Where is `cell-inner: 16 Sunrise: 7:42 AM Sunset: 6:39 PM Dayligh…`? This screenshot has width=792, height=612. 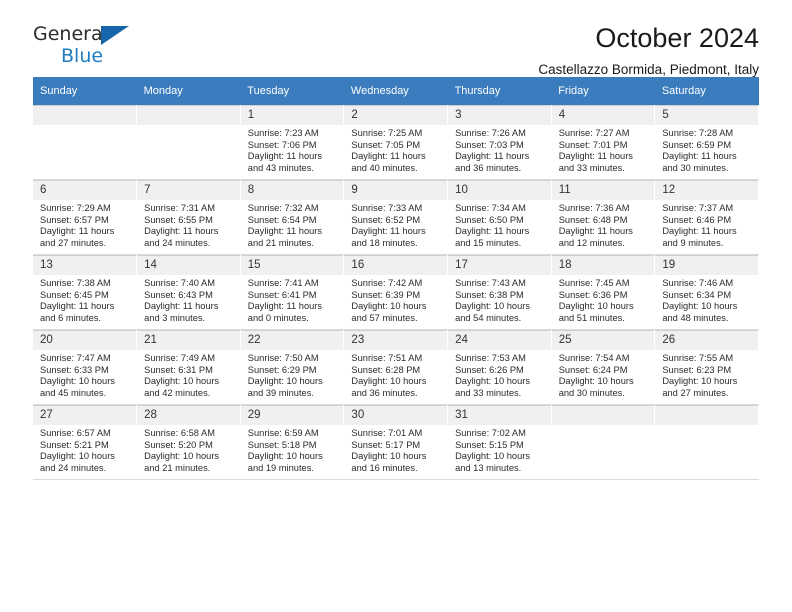
cell-inner: 16 Sunrise: 7:42 AM Sunset: 6:39 PM Dayligh… is located at coordinates (396, 292).